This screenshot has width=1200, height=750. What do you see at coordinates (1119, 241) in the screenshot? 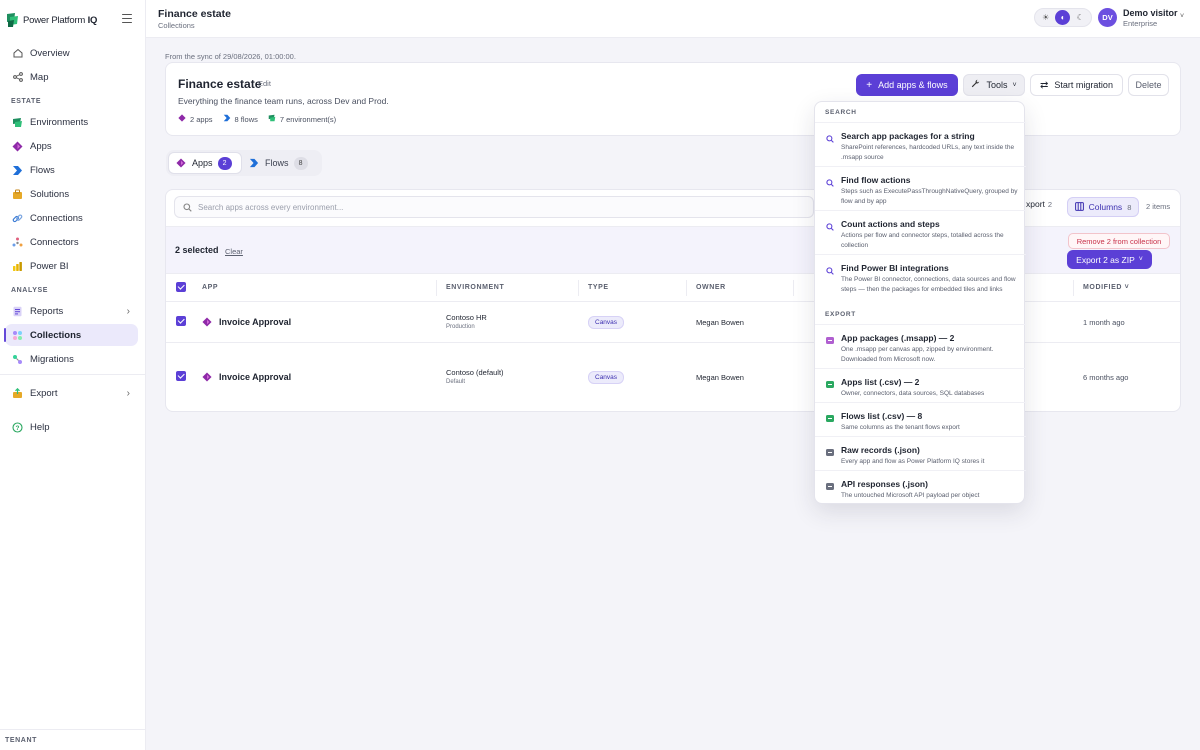
I see `remove-from-collection-button: Remove 2 from collection` at bounding box center [1119, 241].